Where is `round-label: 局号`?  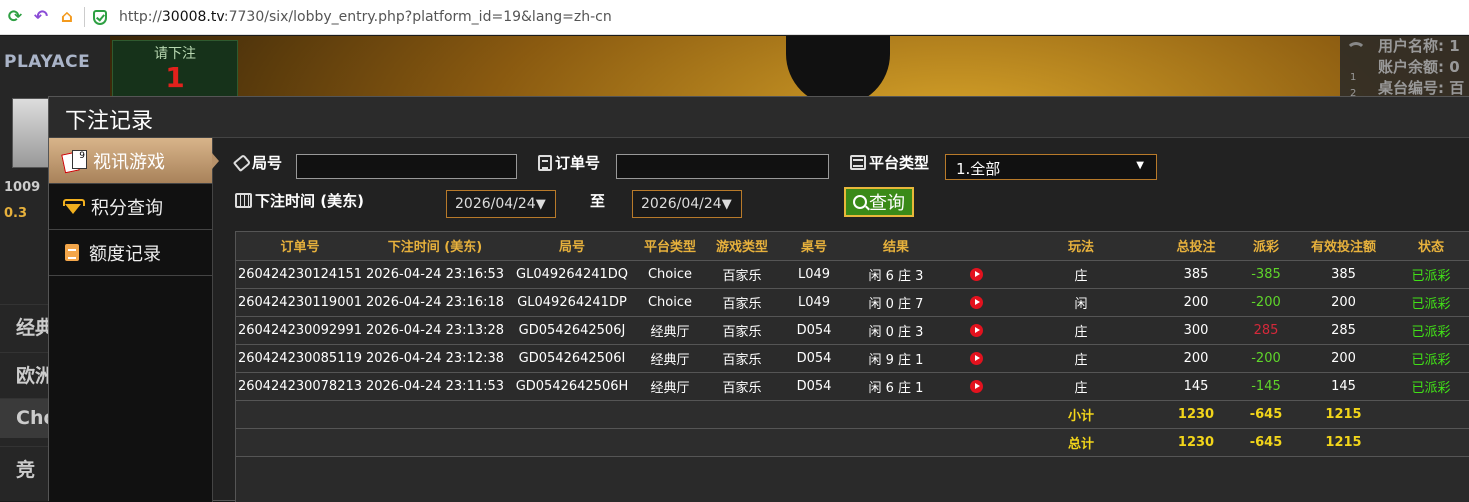
round-label: 局号 is located at coordinates (257, 162).